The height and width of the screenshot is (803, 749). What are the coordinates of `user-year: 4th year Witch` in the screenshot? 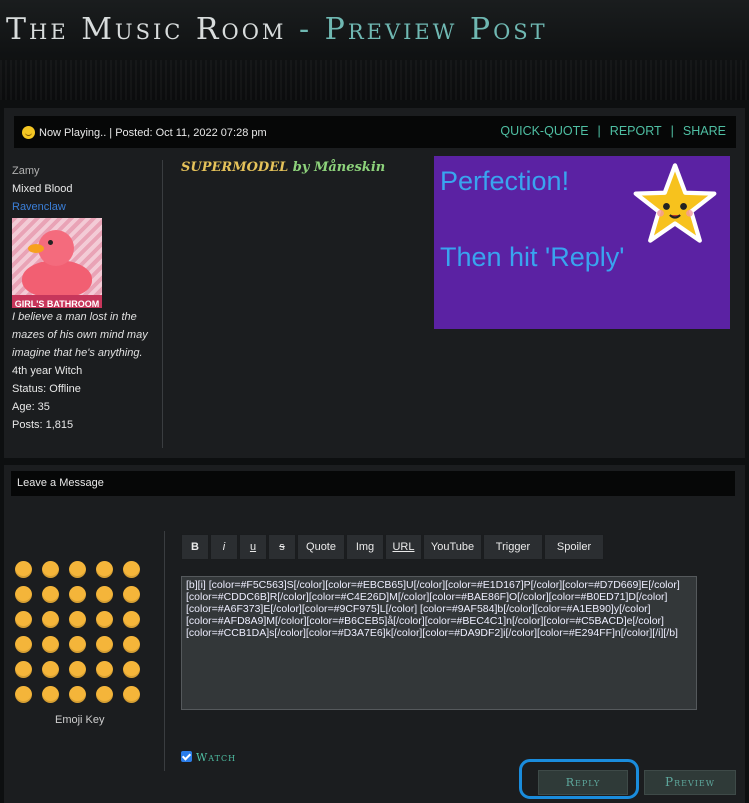 It's located at (47, 371).